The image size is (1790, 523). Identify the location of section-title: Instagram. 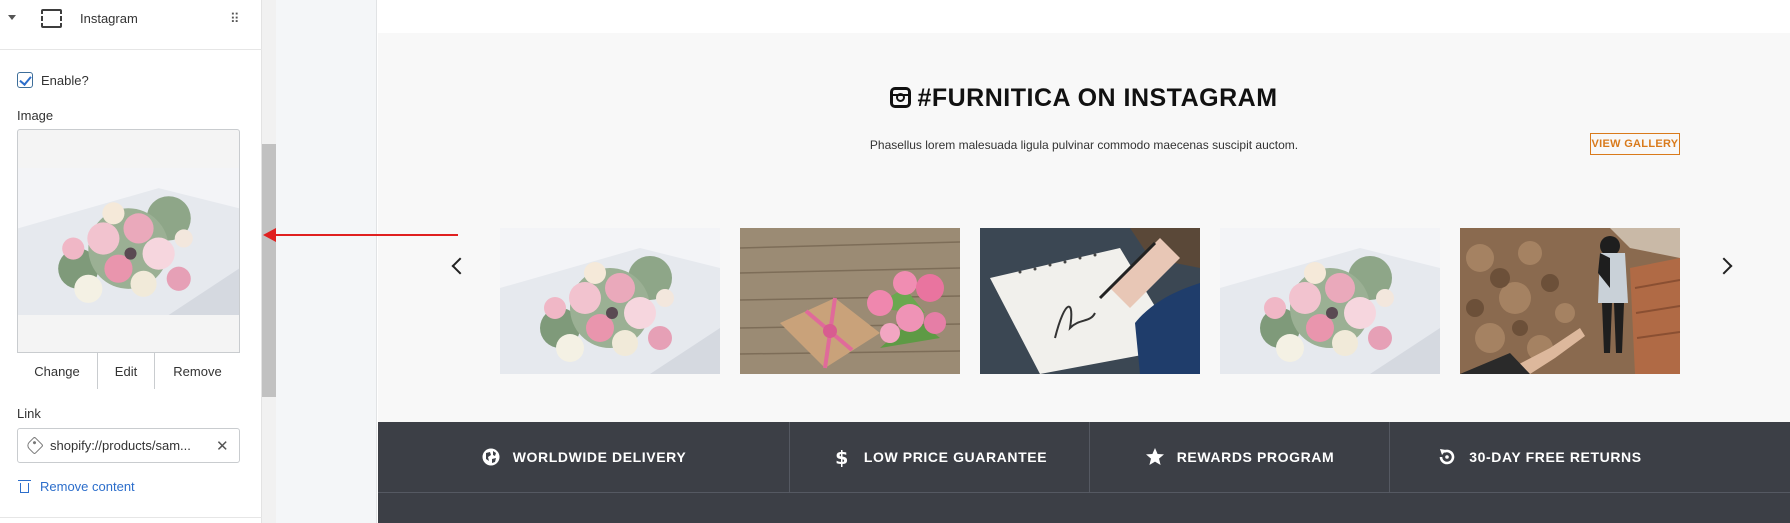
(109, 18).